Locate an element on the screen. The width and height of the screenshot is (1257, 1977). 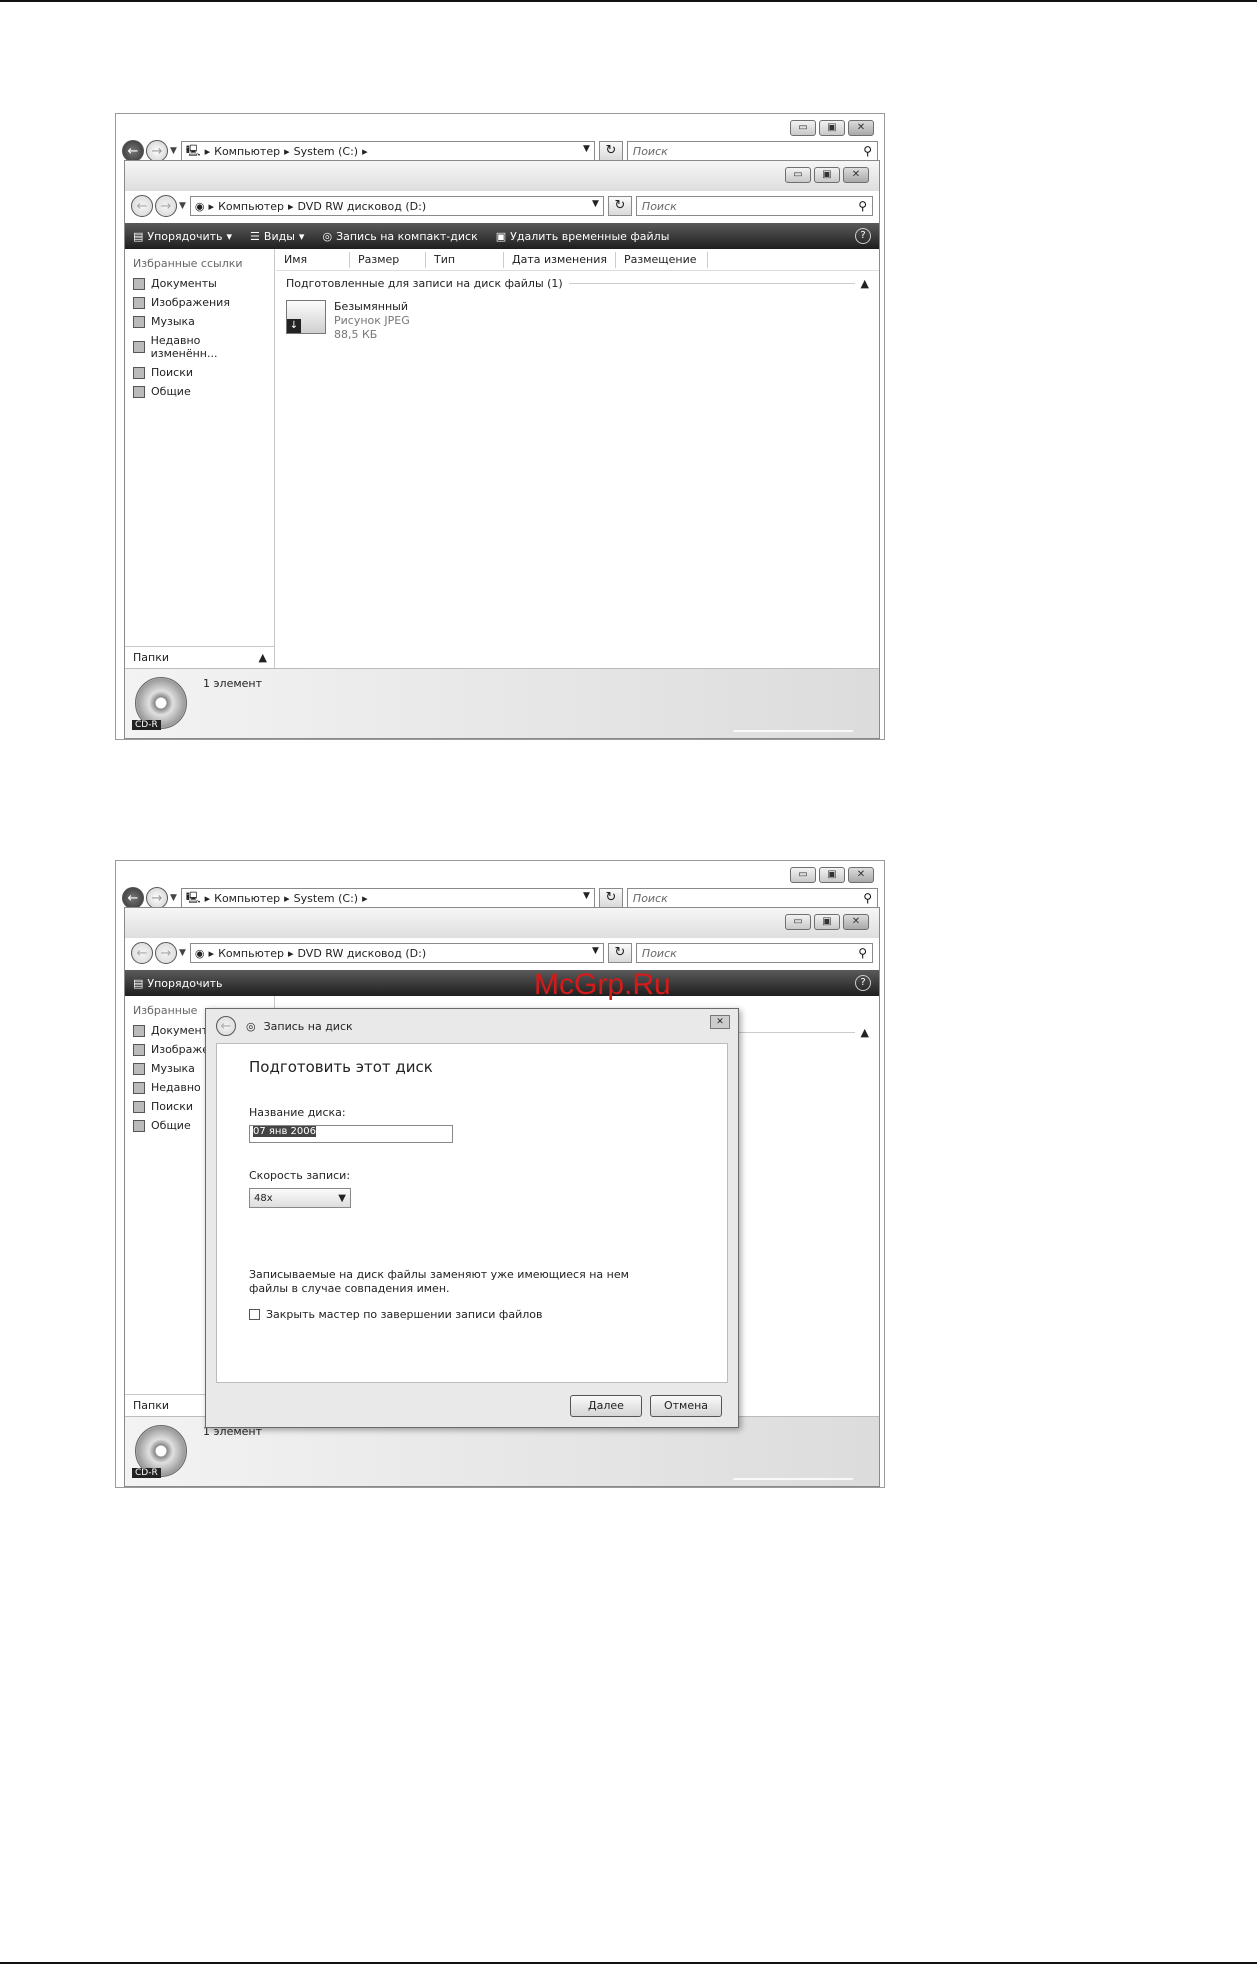
documents-icon is located at coordinates (139, 283).